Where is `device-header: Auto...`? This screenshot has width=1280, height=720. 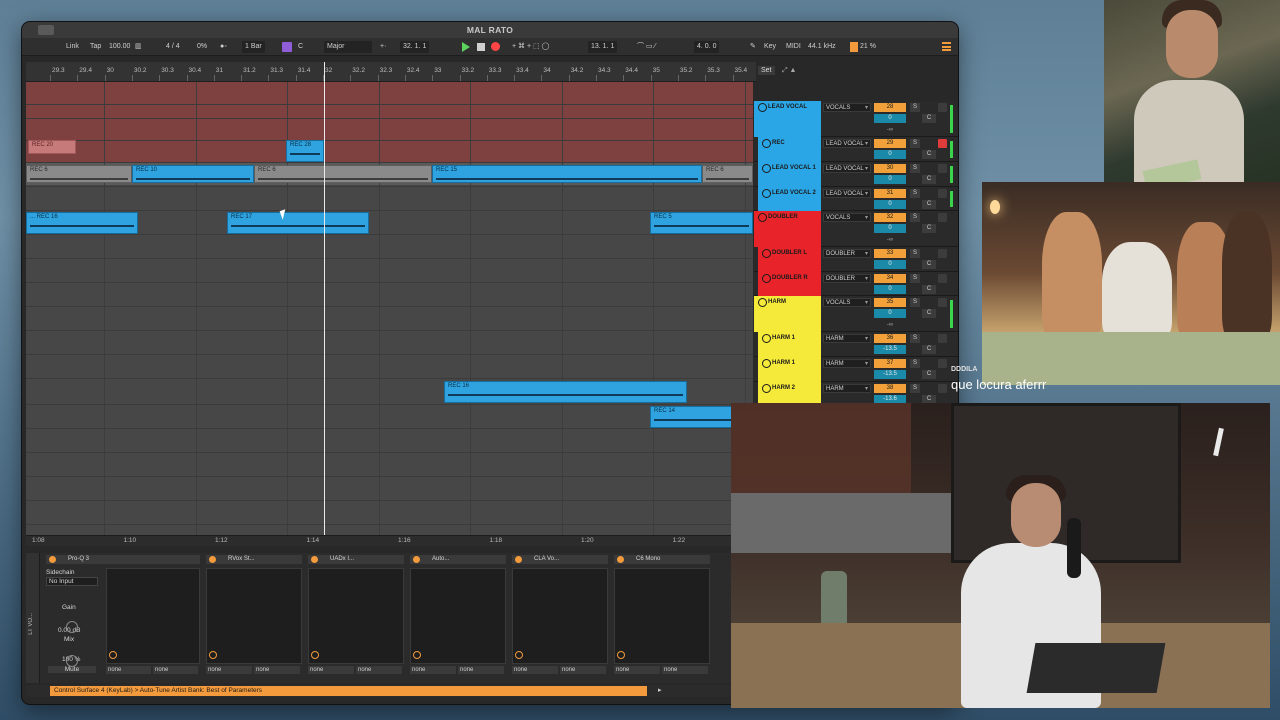 device-header: Auto... is located at coordinates (458, 559).